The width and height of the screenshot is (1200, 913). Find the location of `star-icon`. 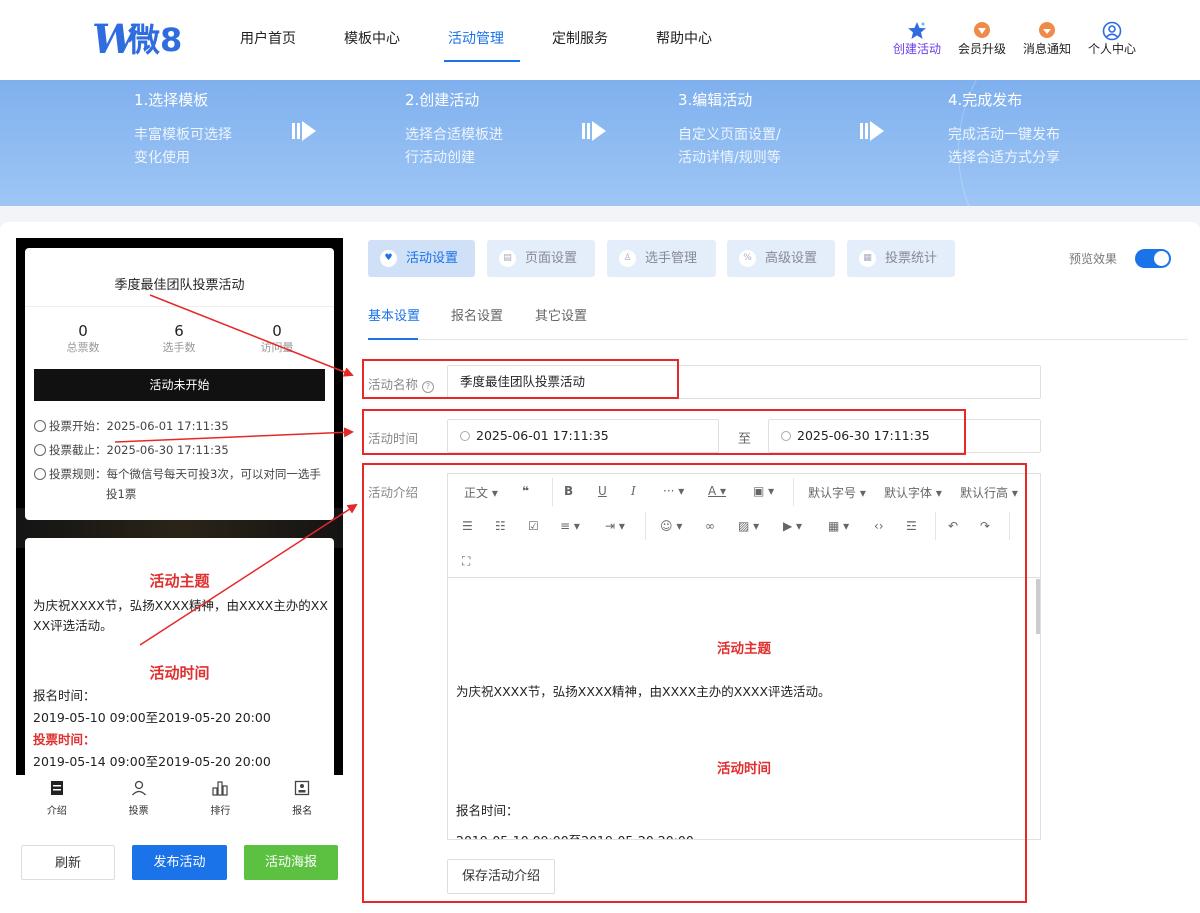

star-icon is located at coordinates (917, 30).